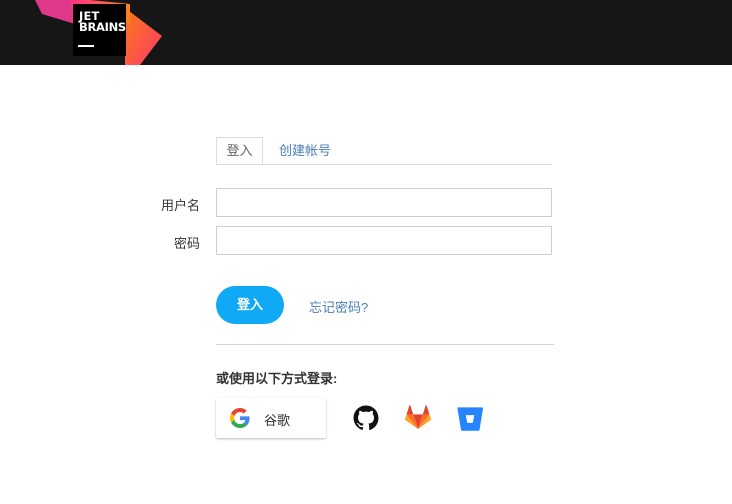 The image size is (732, 504). I want to click on github-icon, so click(366, 418).